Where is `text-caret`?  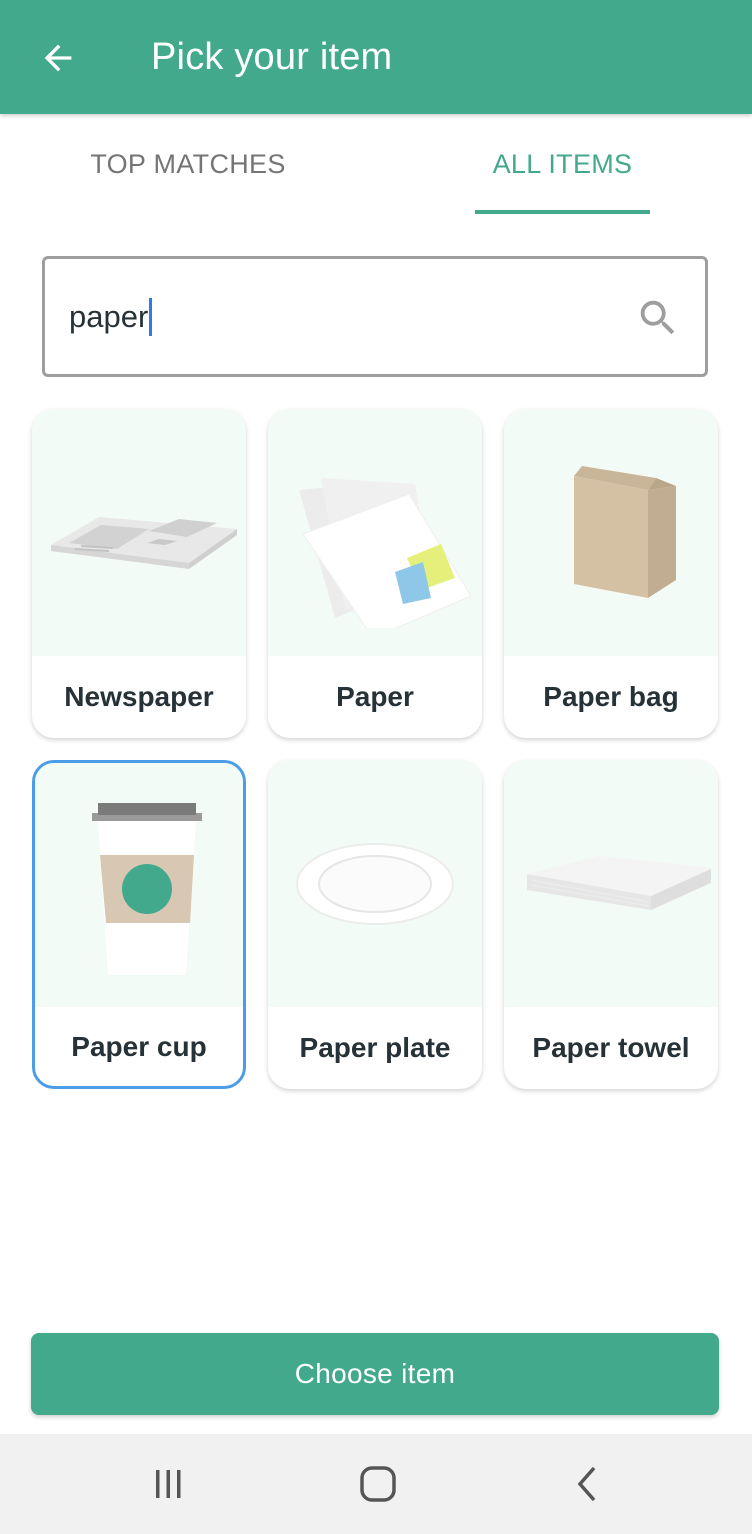
text-caret is located at coordinates (151, 317).